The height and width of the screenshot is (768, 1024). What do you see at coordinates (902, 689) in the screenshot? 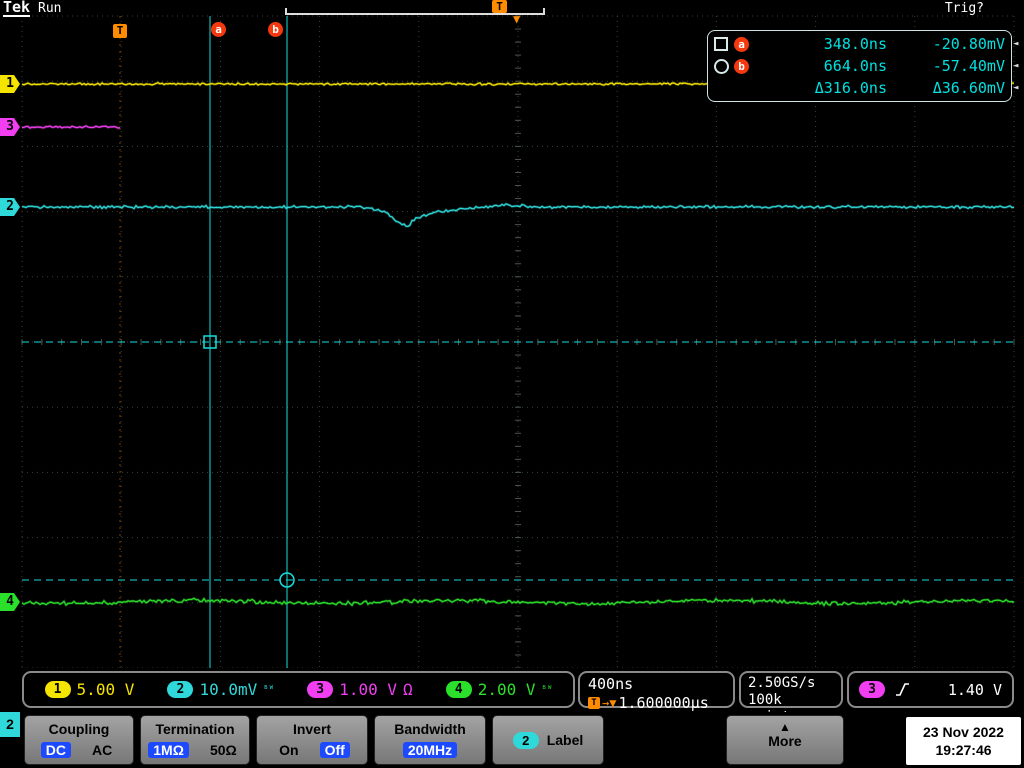
I see `rising-edge-icon` at bounding box center [902, 689].